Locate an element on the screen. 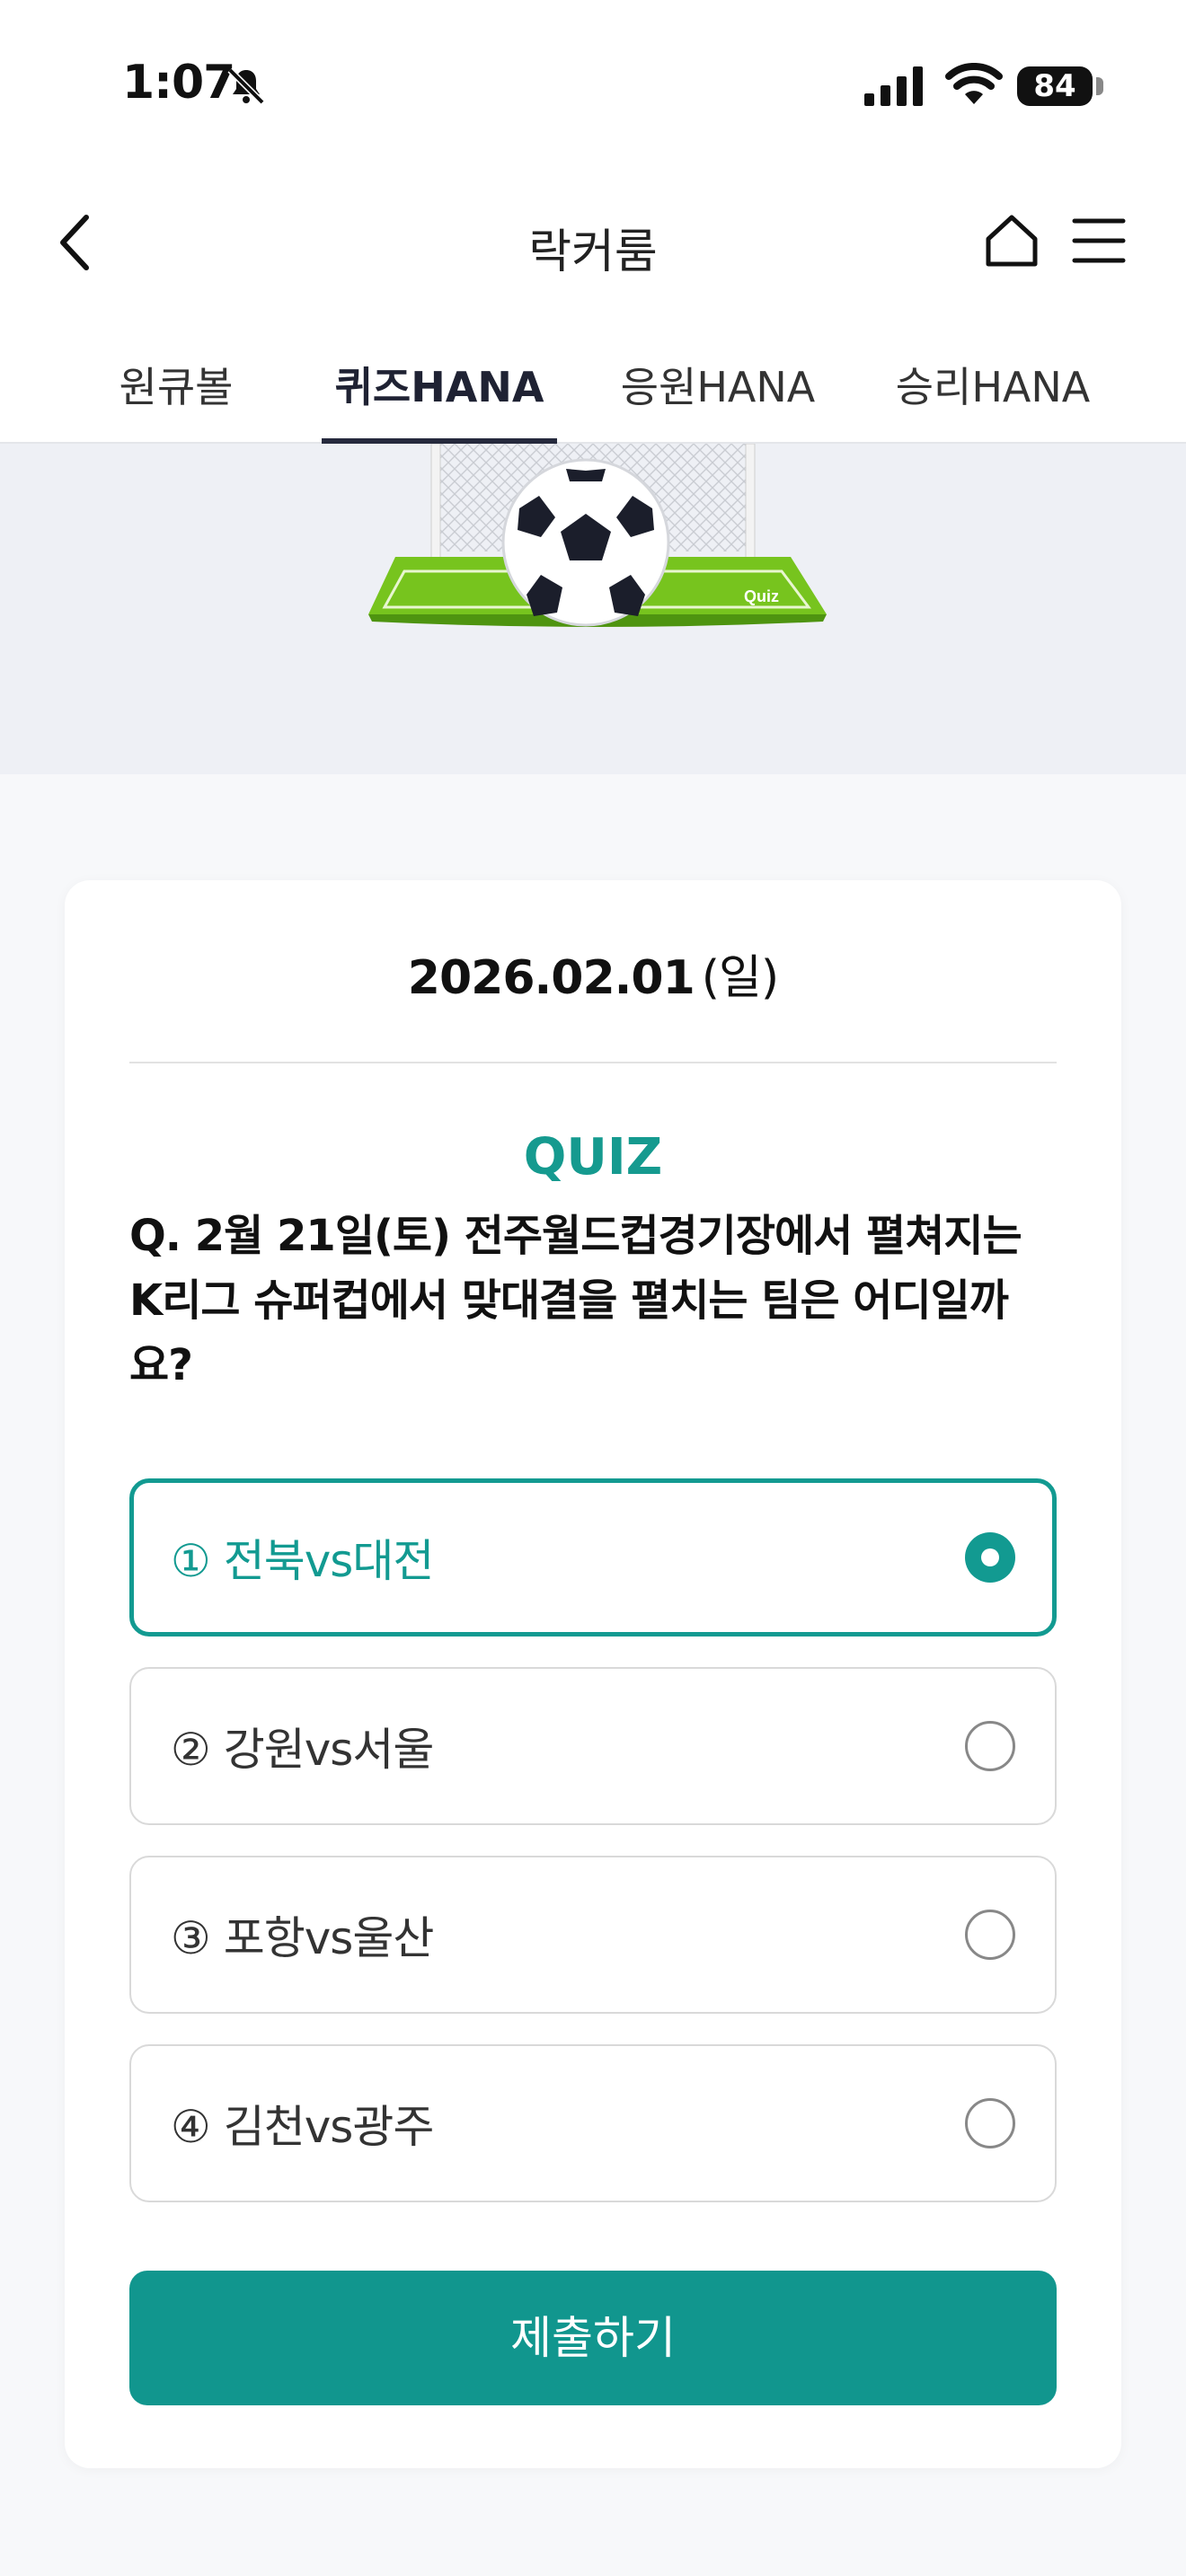 The height and width of the screenshot is (2576, 1186). answer-option-4: ④ 김천vs광주 is located at coordinates (593, 2123).